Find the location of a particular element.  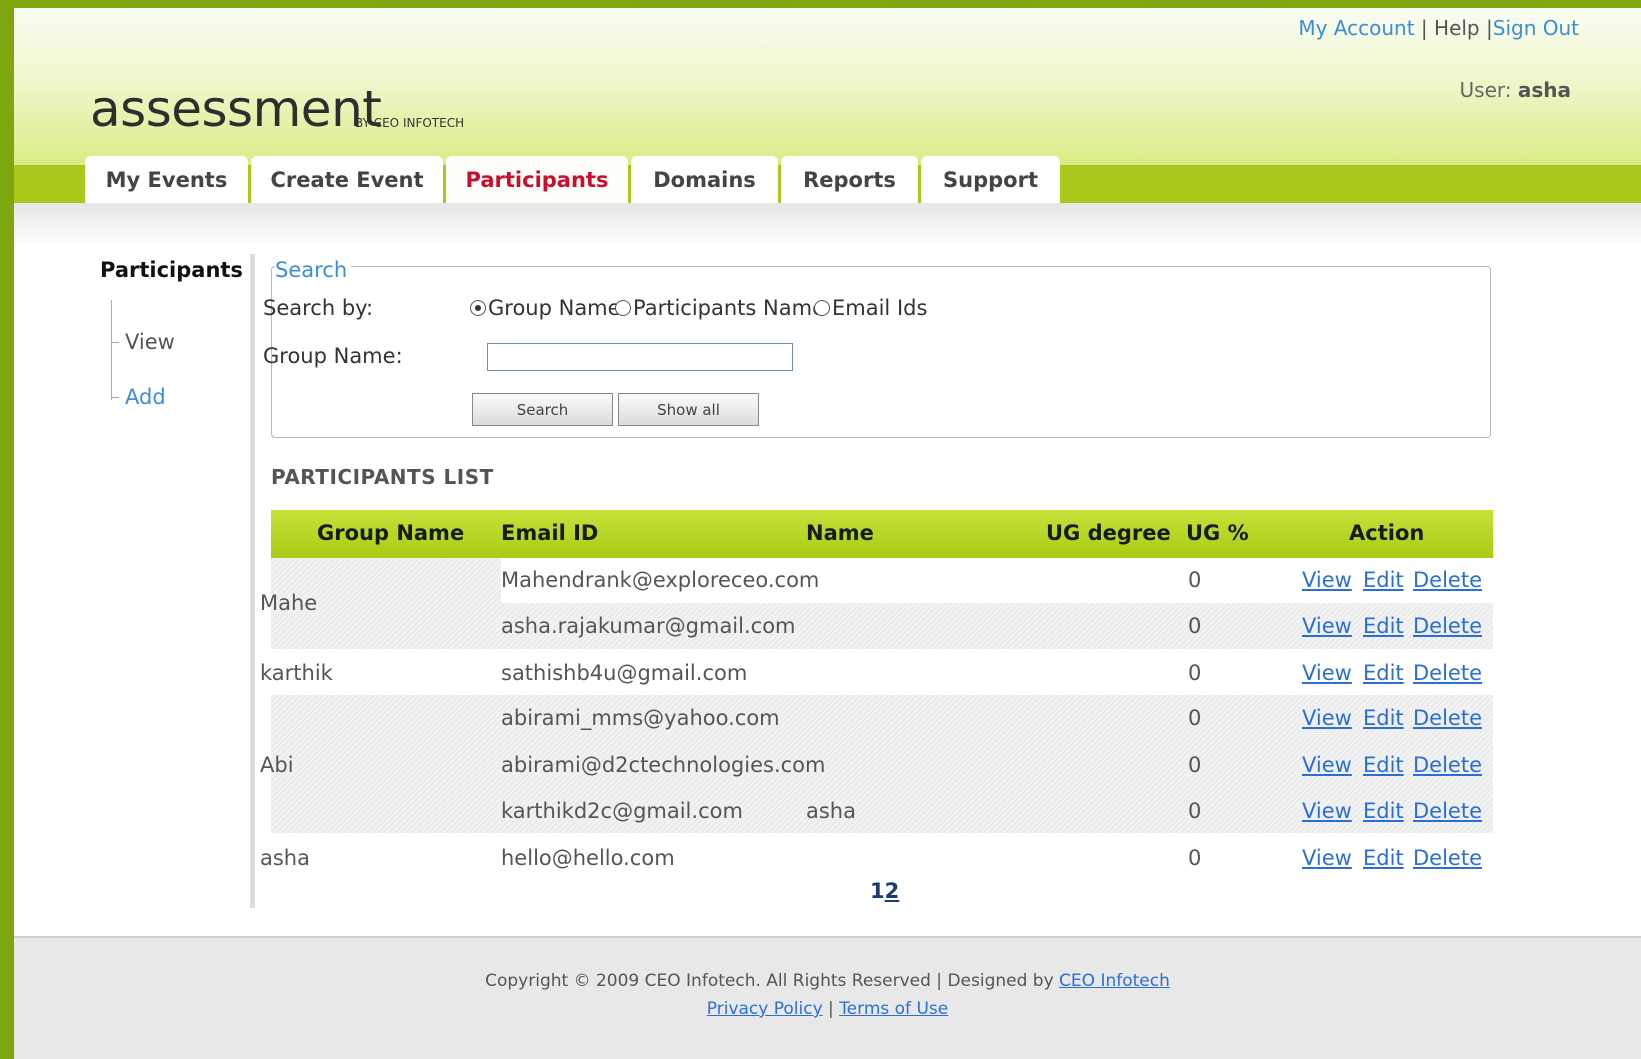

email-cell: abirami@d2ctechnologies.com is located at coordinates (663, 765).